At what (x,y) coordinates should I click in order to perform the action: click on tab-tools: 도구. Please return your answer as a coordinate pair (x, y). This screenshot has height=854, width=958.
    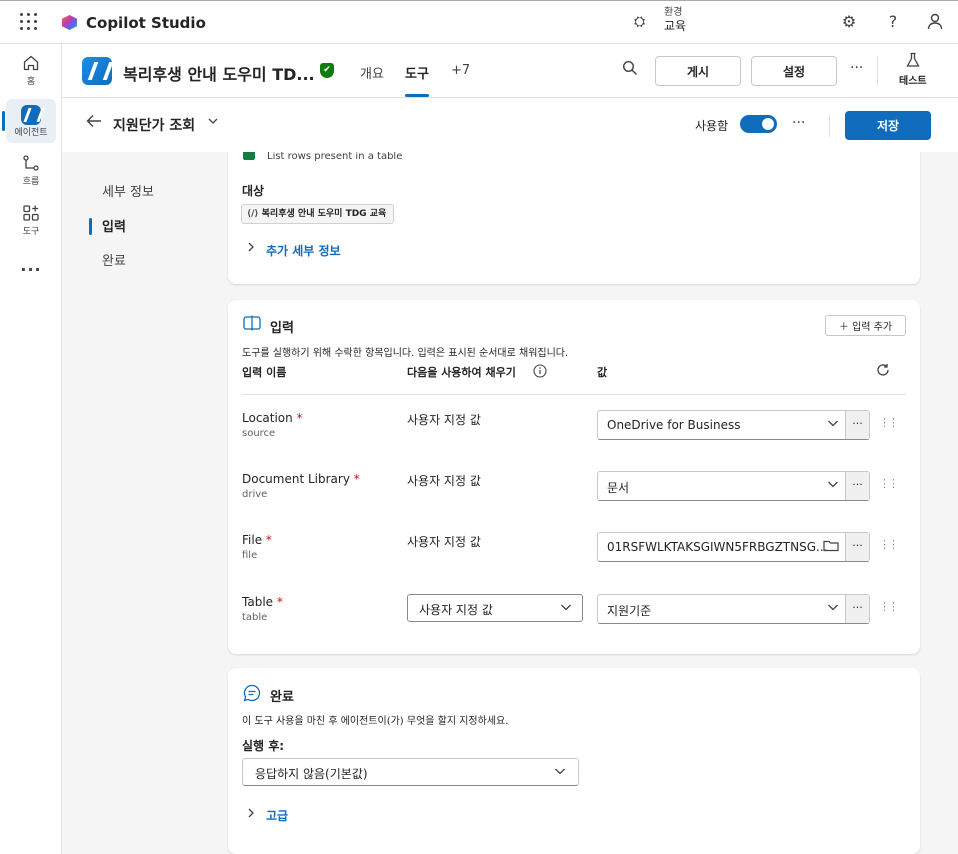
    Looking at the image, I should click on (417, 72).